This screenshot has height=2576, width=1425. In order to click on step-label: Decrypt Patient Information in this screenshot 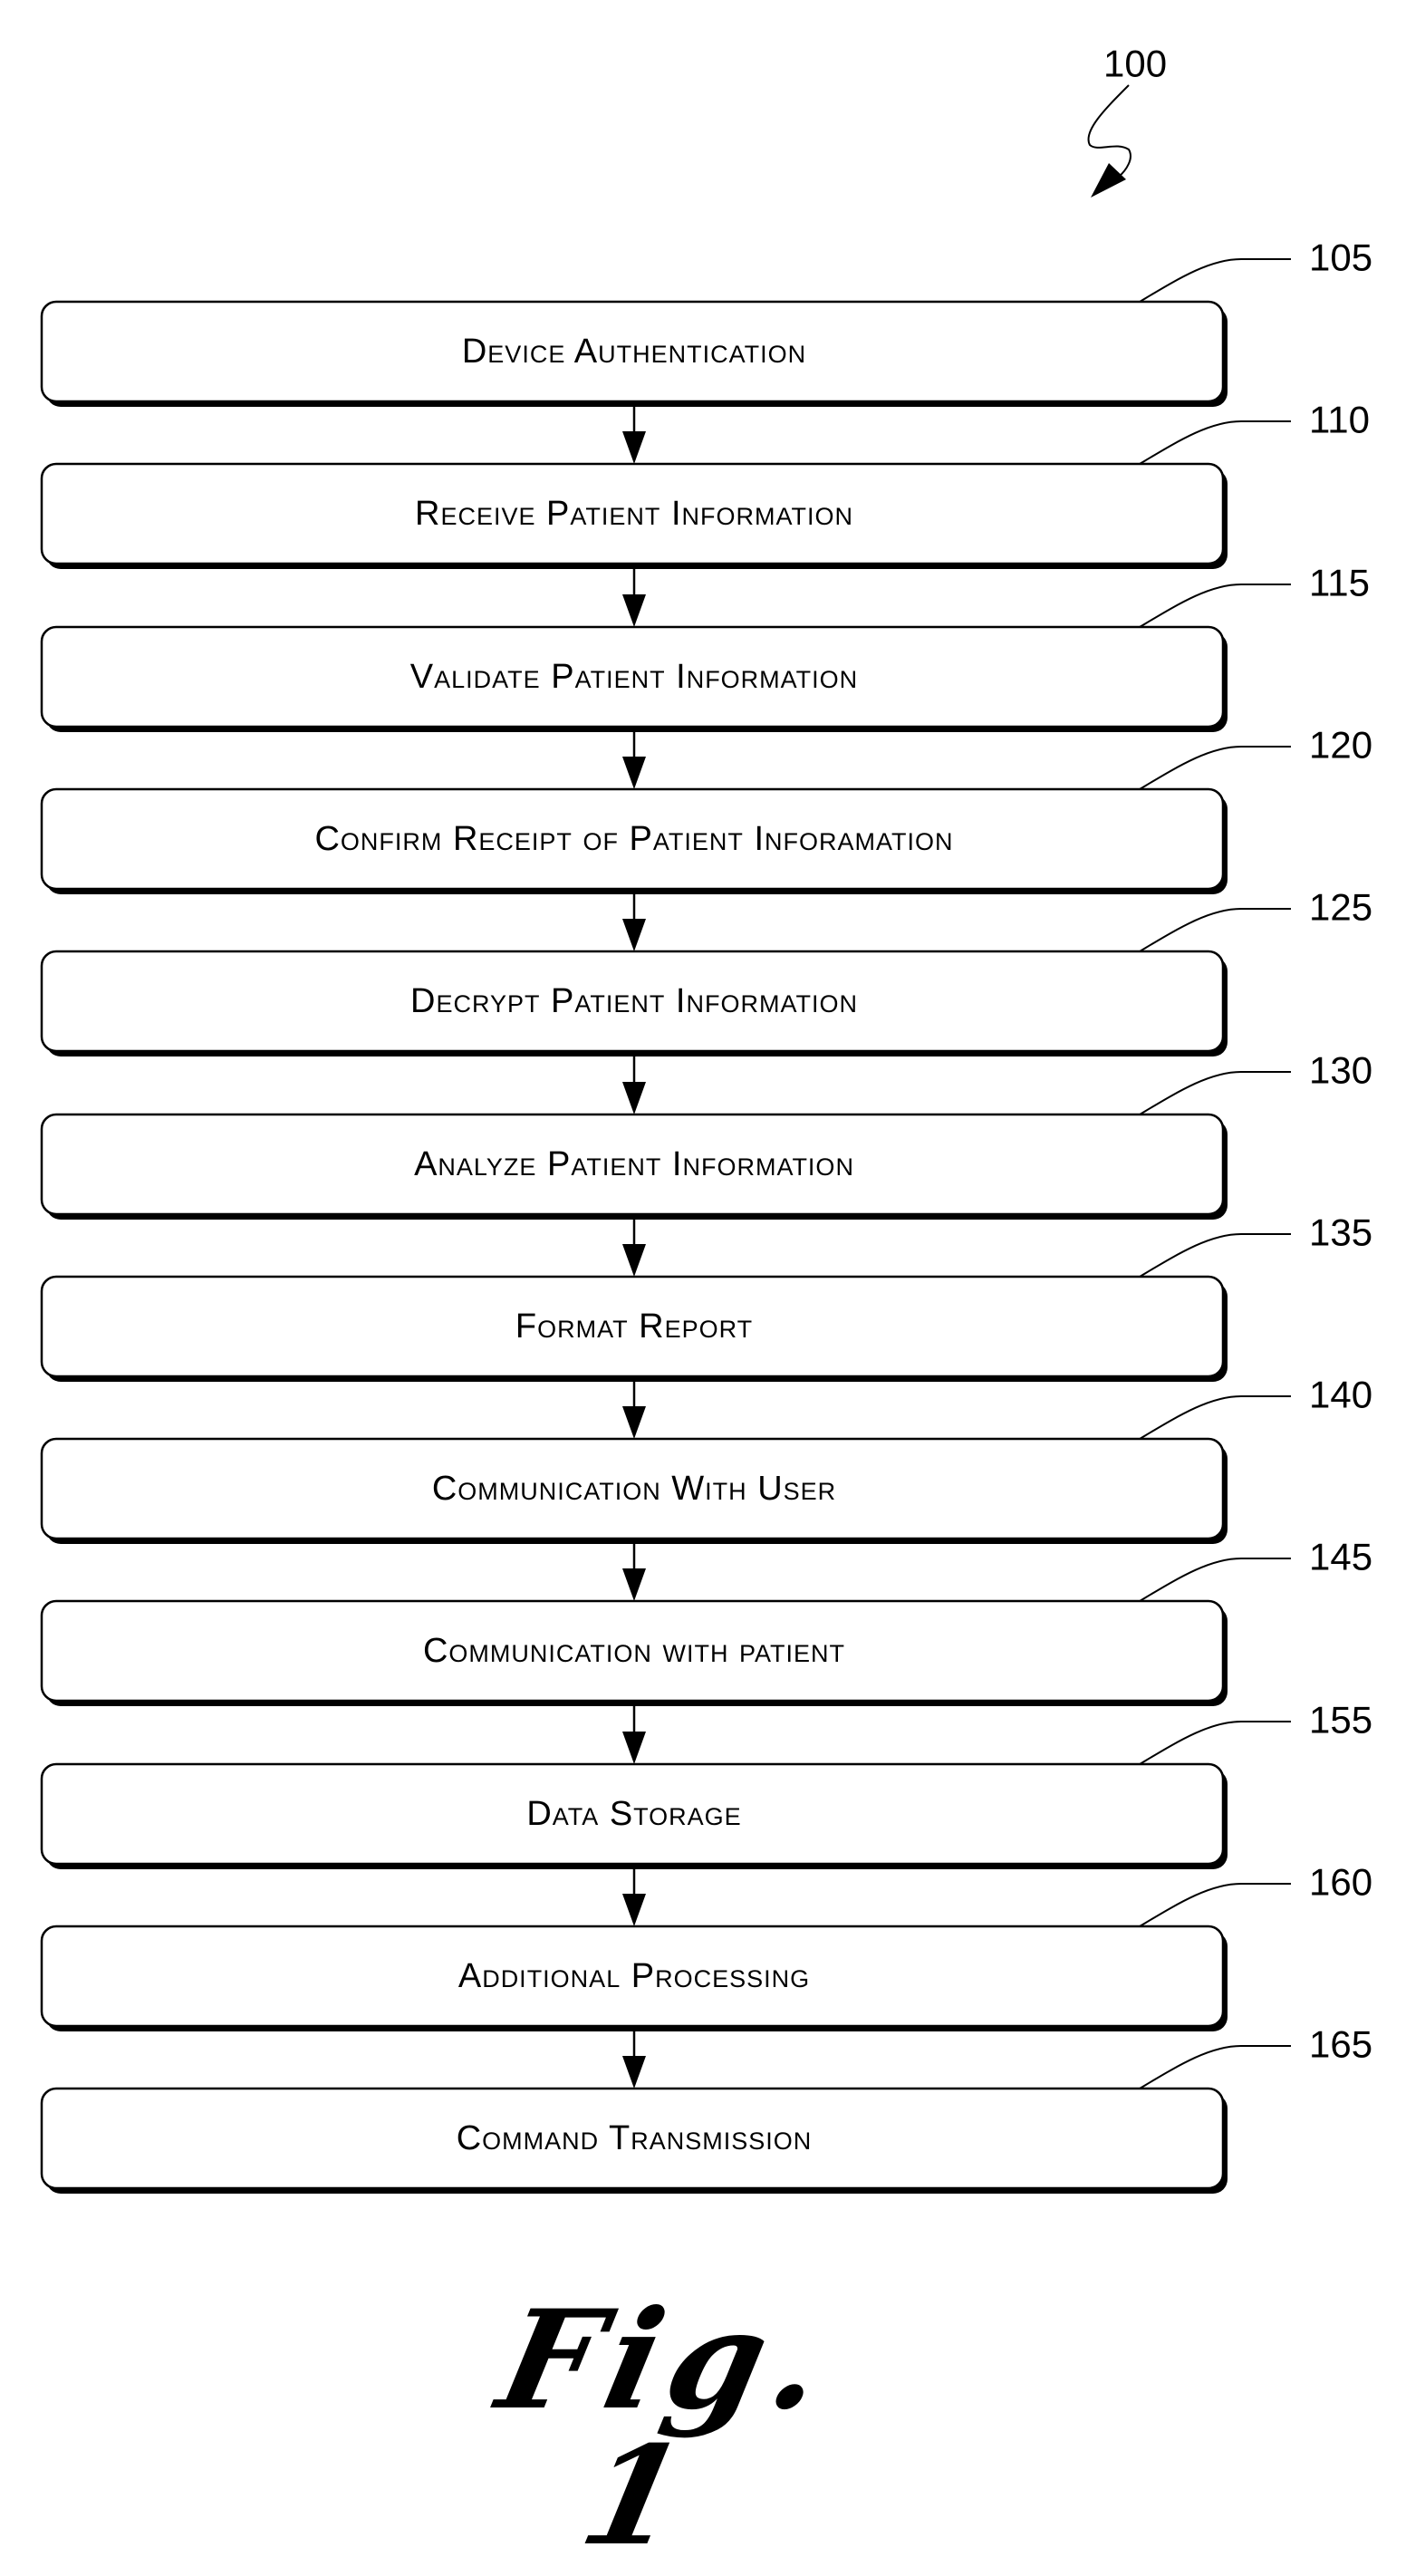, I will do `click(634, 1001)`.